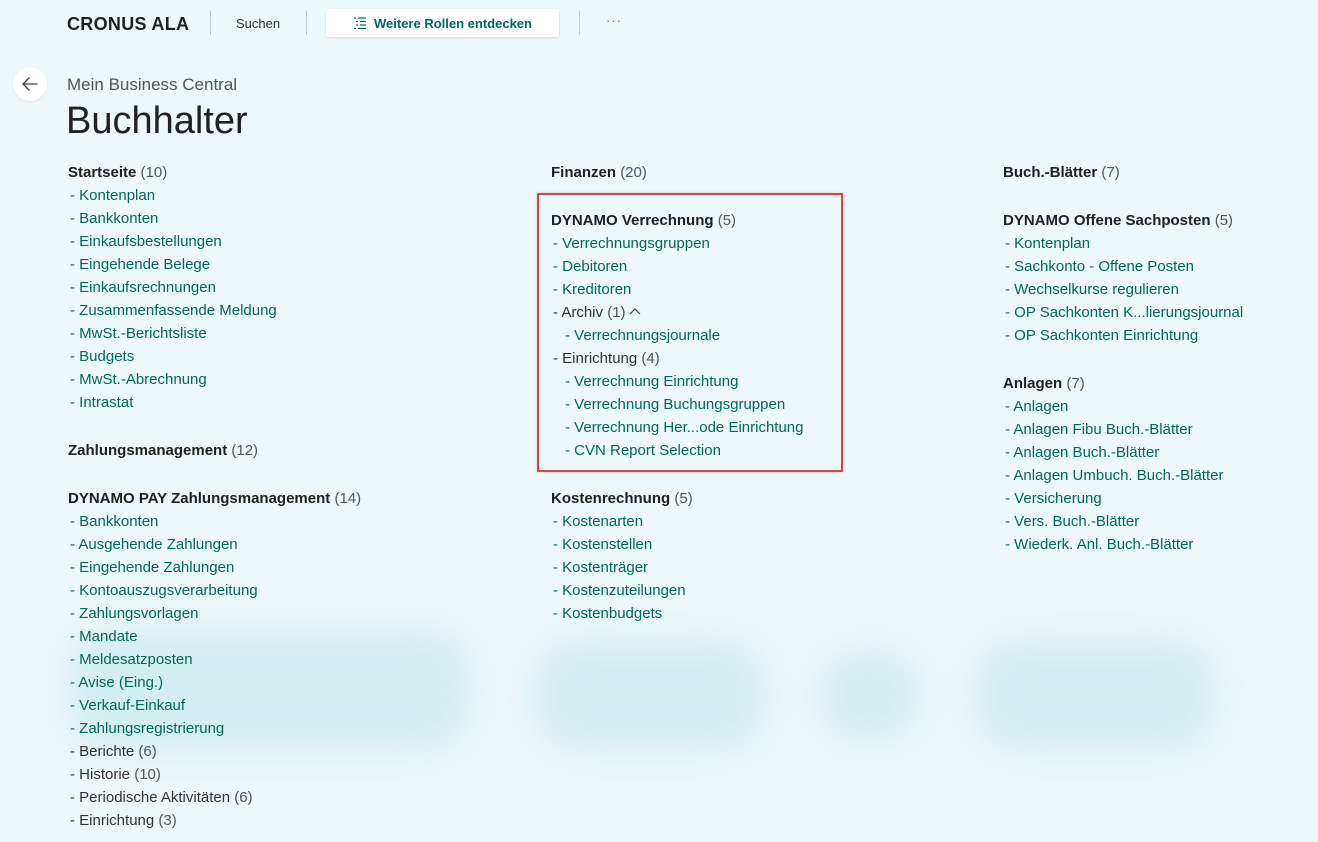 Image resolution: width=1318 pixels, height=842 pixels. I want to click on search-button: Suchen, so click(258, 23).